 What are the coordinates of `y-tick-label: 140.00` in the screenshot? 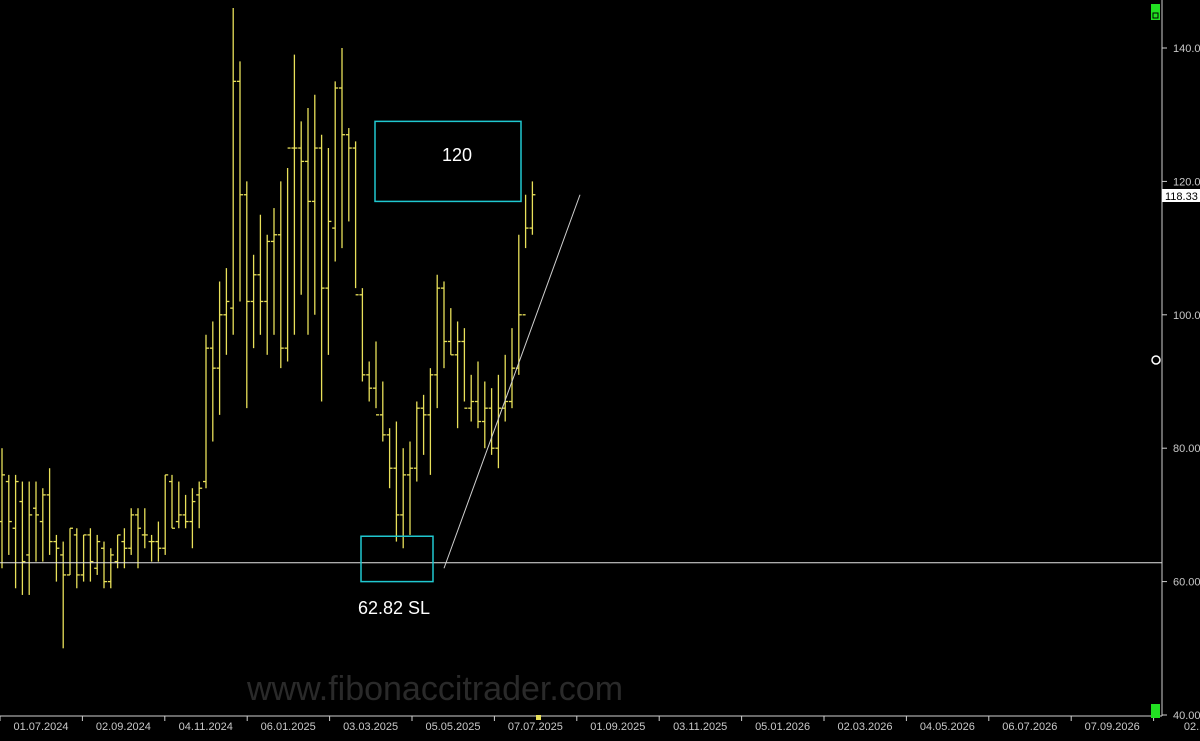 It's located at (1186, 49).